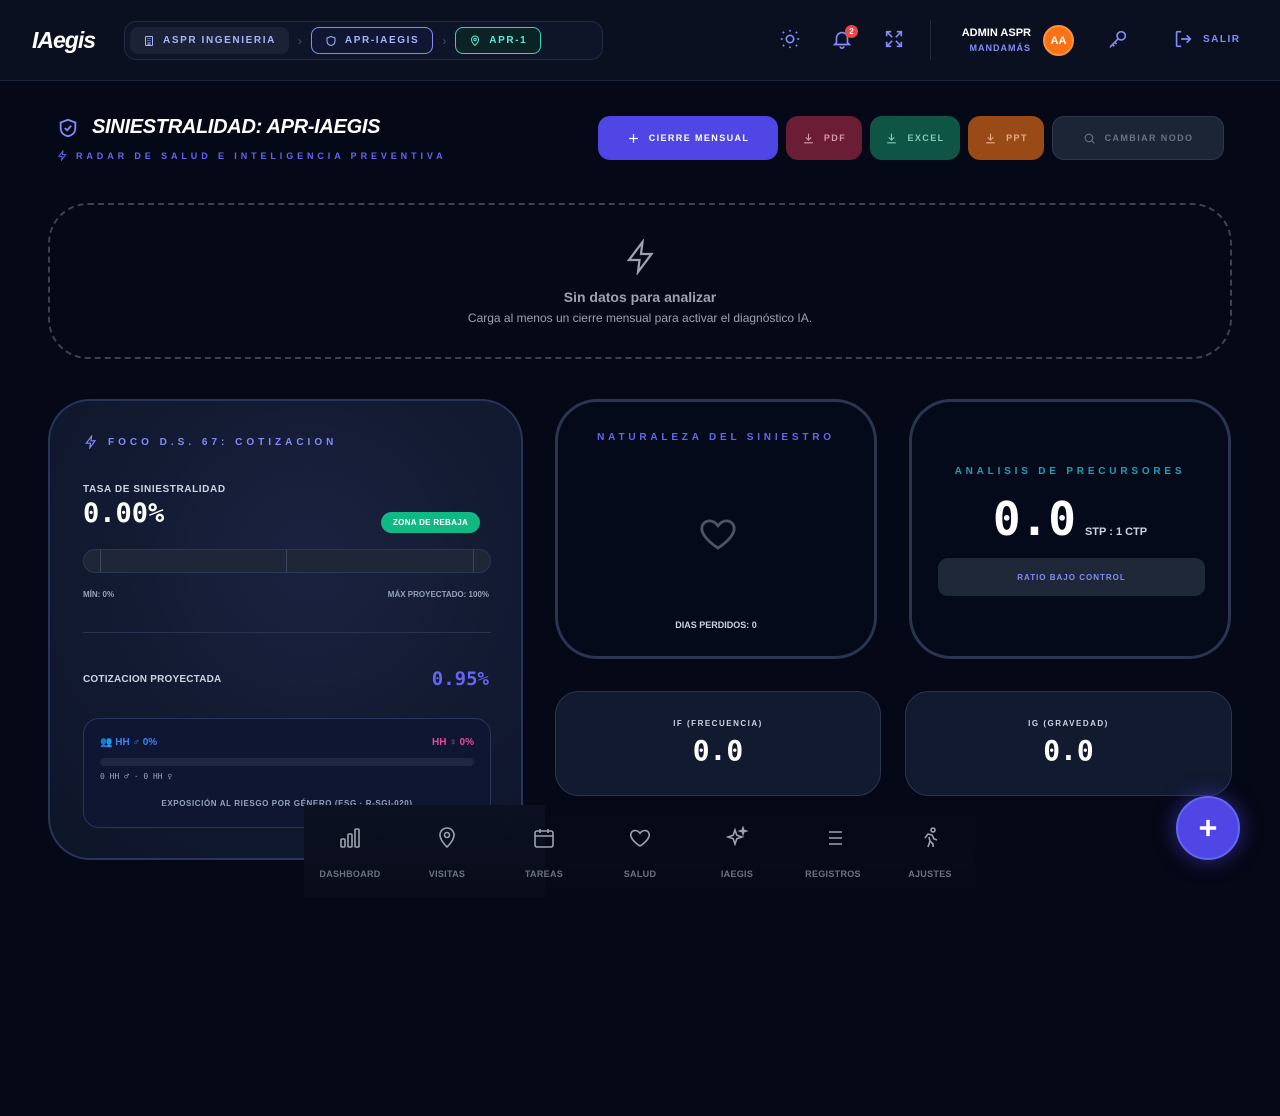  Describe the element at coordinates (930, 40) in the screenshot. I see `topbar-divider` at that location.